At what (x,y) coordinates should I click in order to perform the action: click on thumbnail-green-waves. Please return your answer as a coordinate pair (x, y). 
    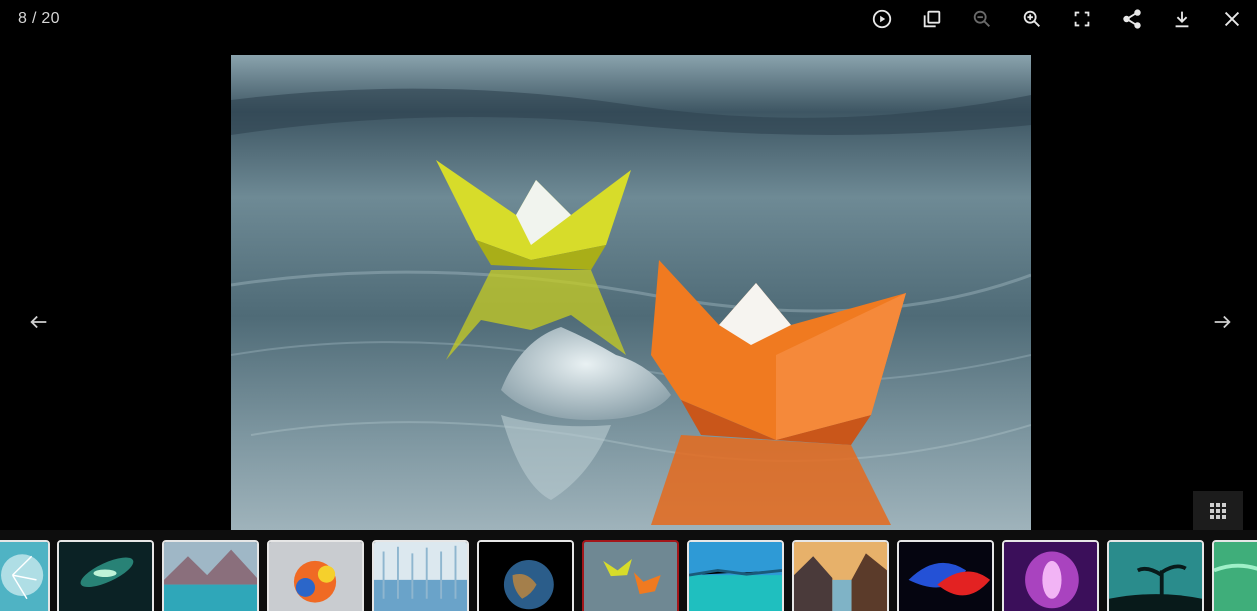
    Looking at the image, I should click on (1234, 575).